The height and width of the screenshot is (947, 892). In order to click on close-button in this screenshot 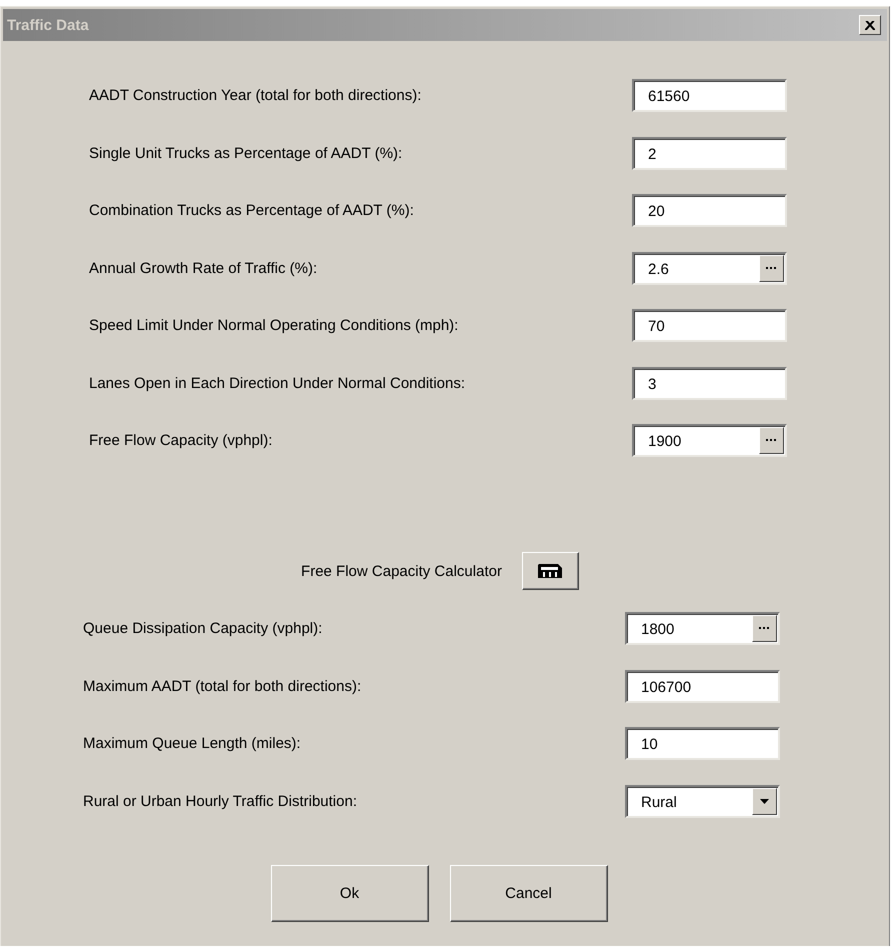, I will do `click(870, 25)`.